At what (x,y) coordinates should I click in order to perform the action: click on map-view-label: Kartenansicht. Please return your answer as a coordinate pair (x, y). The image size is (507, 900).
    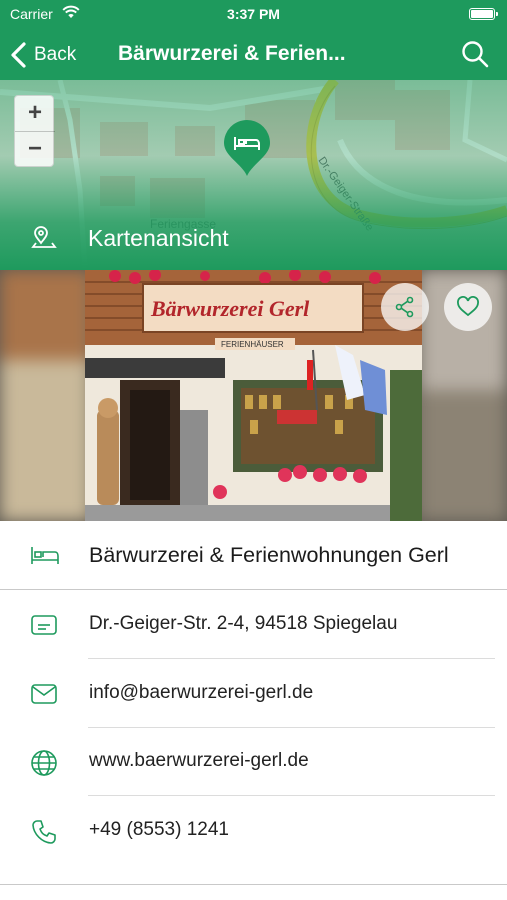
    Looking at the image, I should click on (158, 238).